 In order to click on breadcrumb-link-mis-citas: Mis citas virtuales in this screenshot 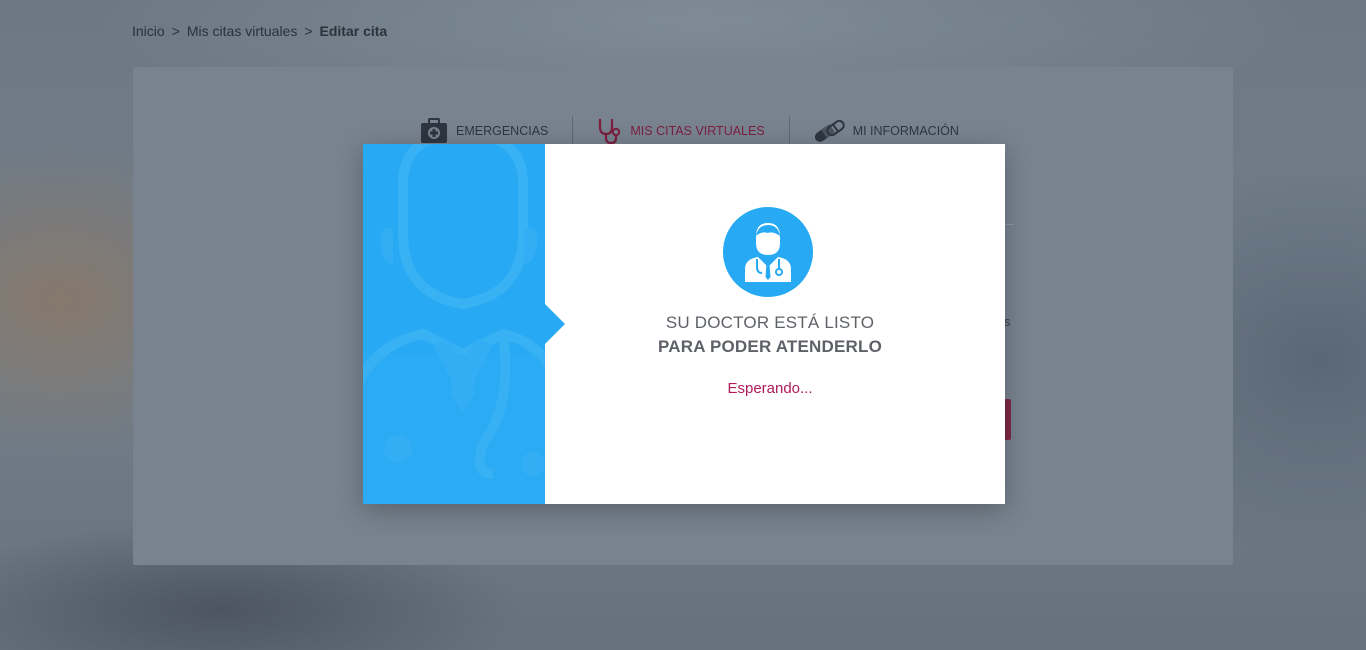, I will do `click(242, 31)`.